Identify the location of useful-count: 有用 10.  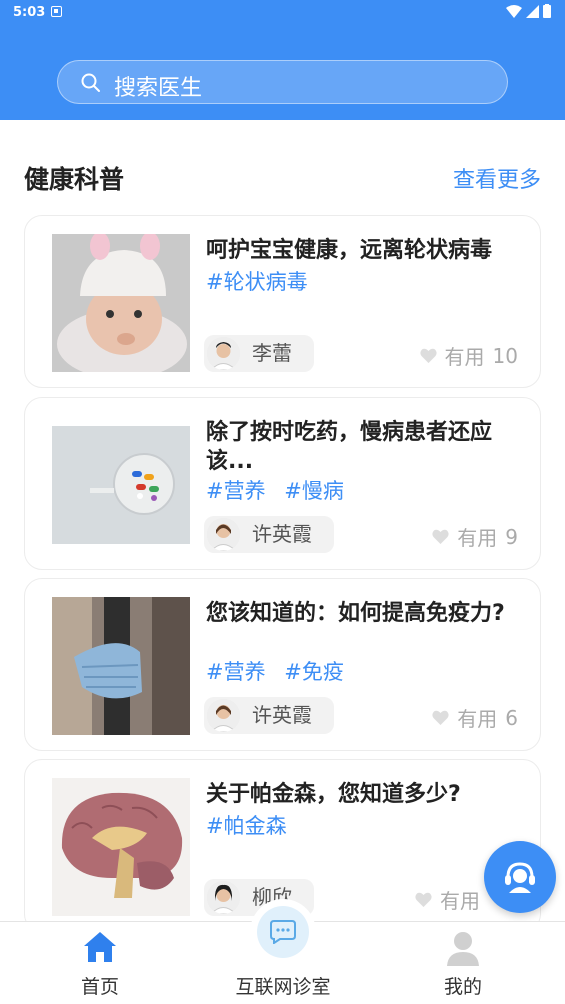
(468, 355).